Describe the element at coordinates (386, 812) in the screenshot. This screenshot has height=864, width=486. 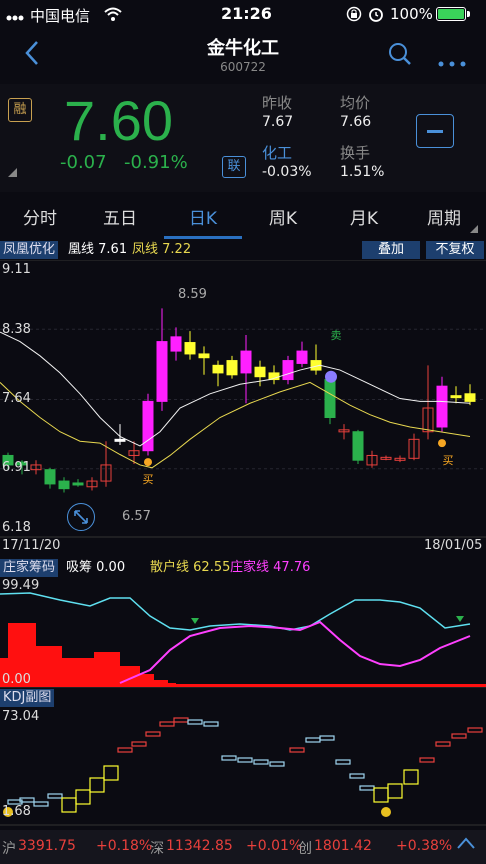
I see `kdj-smile-icon` at that location.